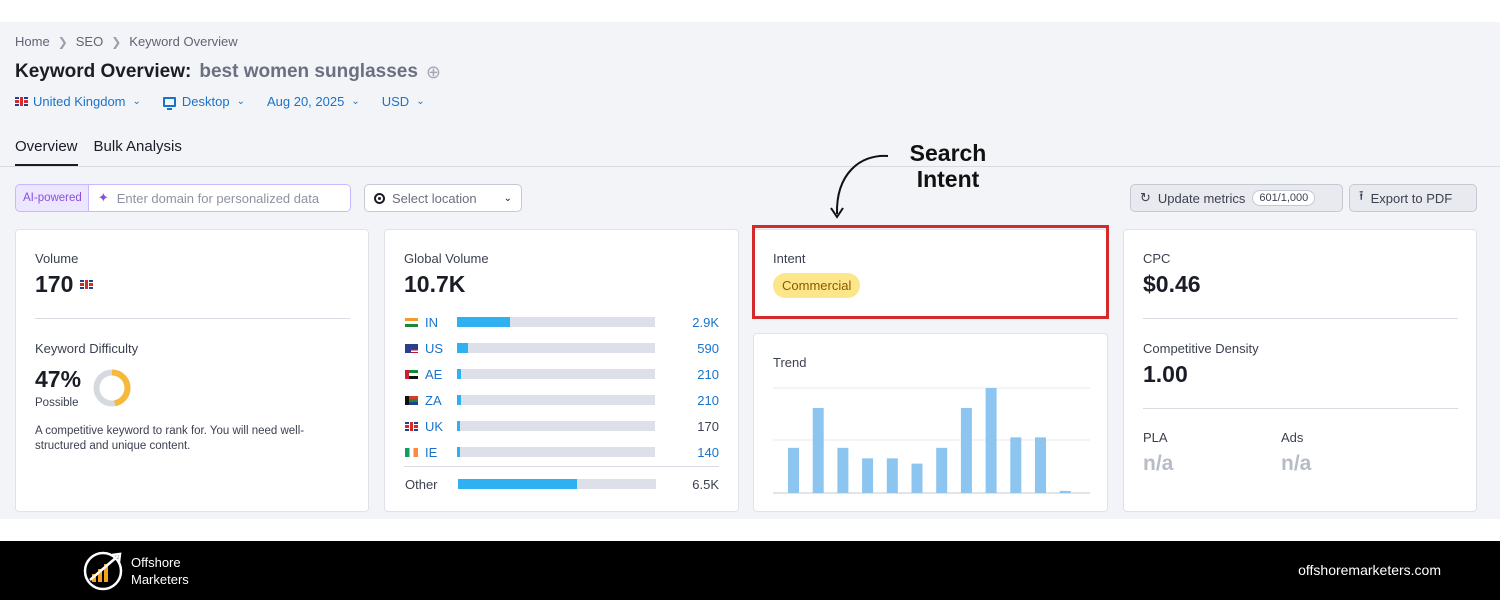  I want to click on country-volume-value: 140, so click(708, 452).